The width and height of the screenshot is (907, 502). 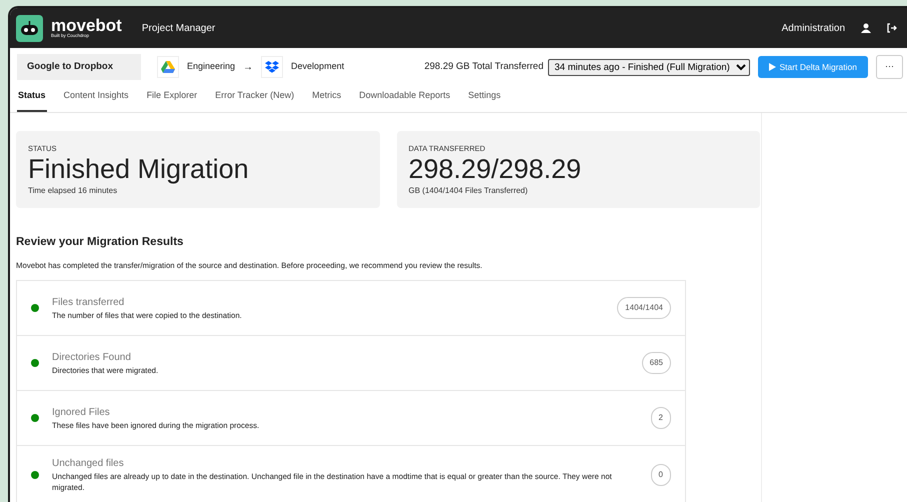 What do you see at coordinates (772, 66) in the screenshot?
I see `play-icon` at bounding box center [772, 66].